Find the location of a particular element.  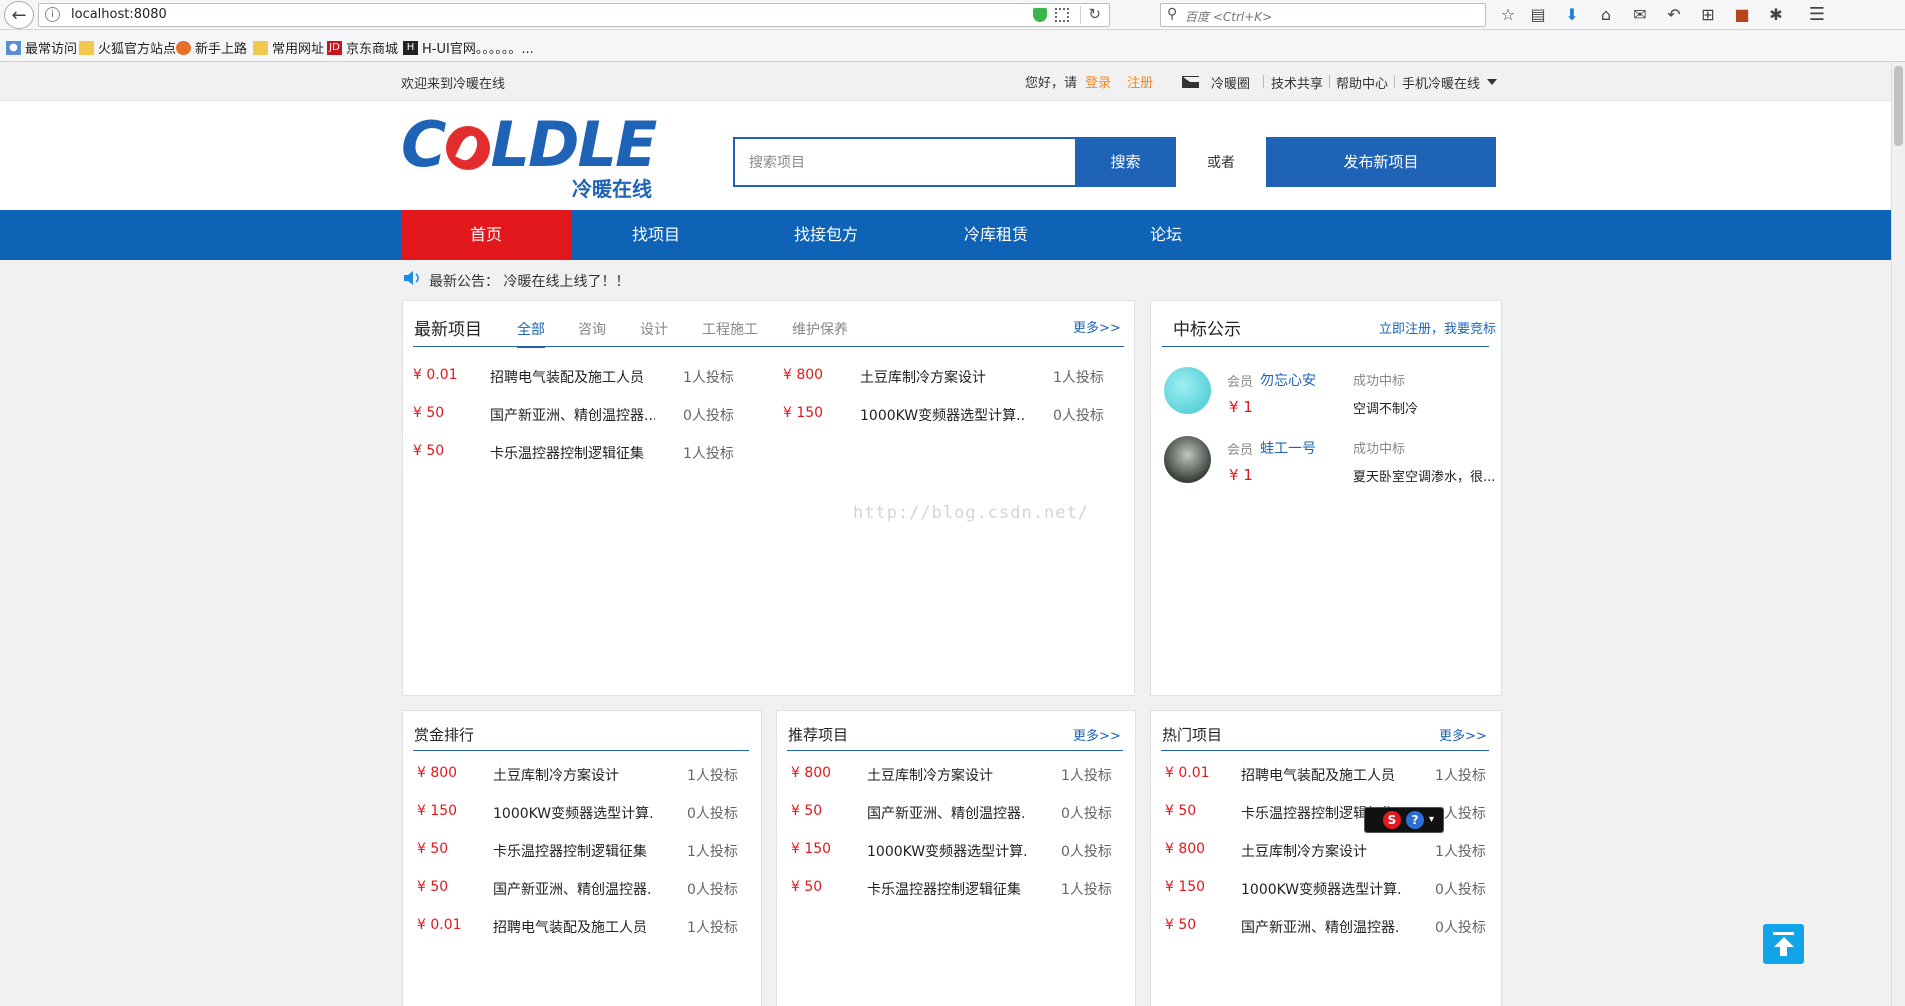

bookmark-item: JD 京东商城 is located at coordinates (362, 47).